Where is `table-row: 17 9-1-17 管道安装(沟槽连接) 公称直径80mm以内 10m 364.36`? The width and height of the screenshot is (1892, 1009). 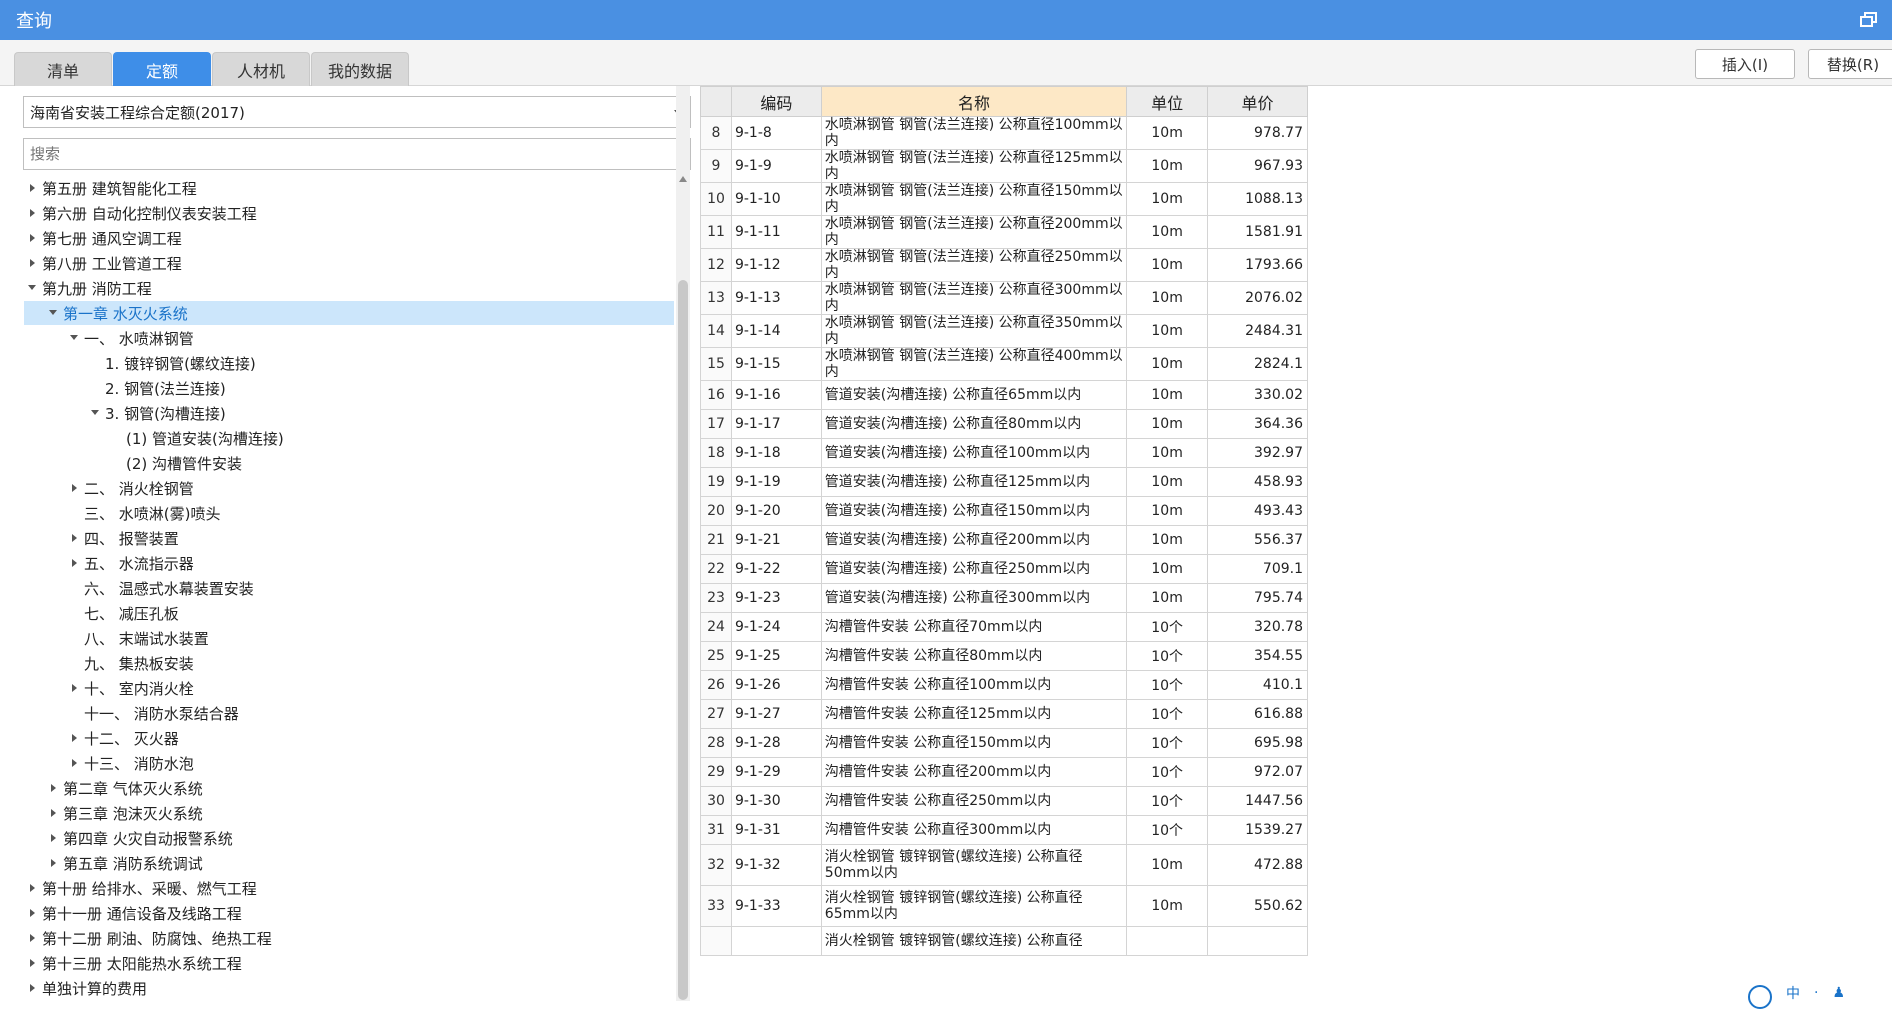 table-row: 17 9-1-17 管道安装(沟槽连接) 公称直径80mm以内 10m 364.36 is located at coordinates (1004, 424).